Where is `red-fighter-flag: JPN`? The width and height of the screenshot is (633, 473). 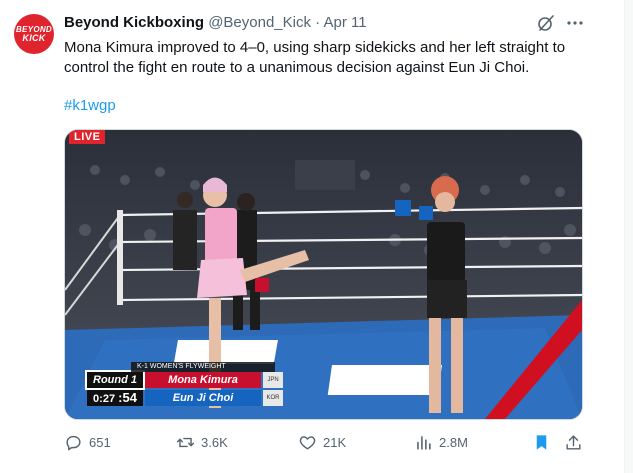 red-fighter-flag: JPN is located at coordinates (273, 380).